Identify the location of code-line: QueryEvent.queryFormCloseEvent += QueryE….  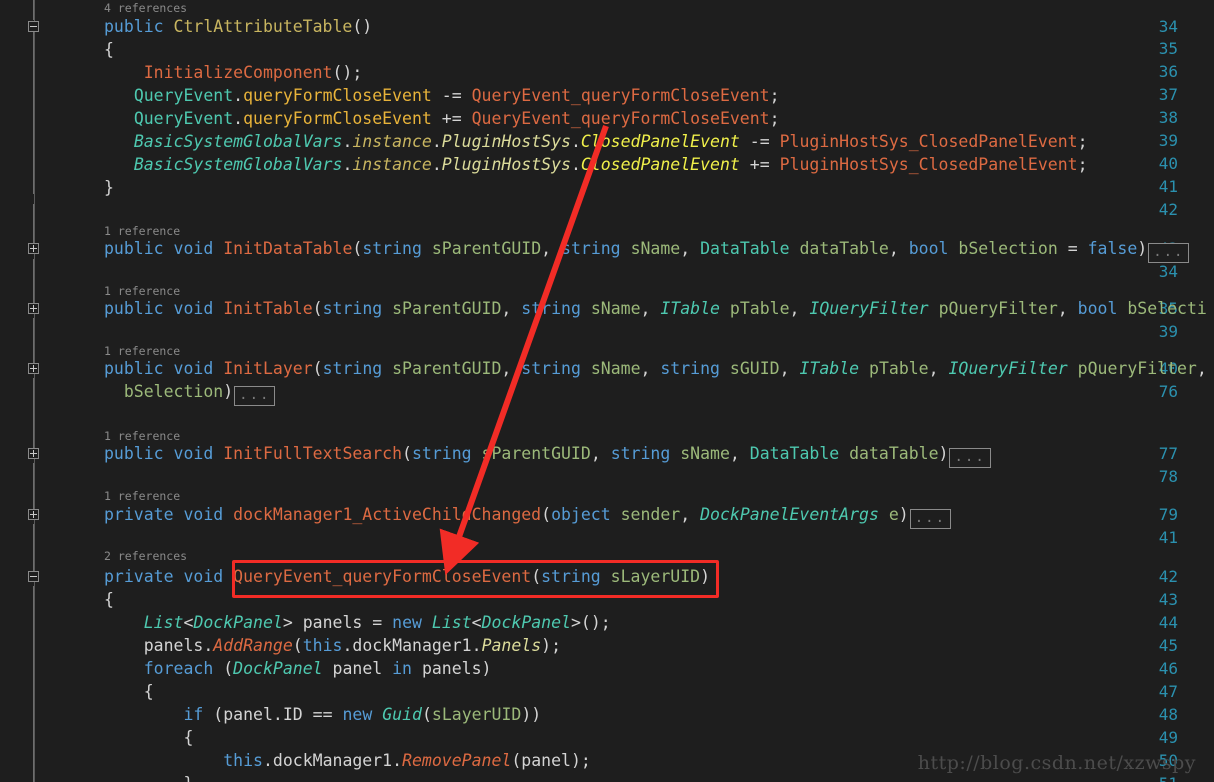
(442, 119).